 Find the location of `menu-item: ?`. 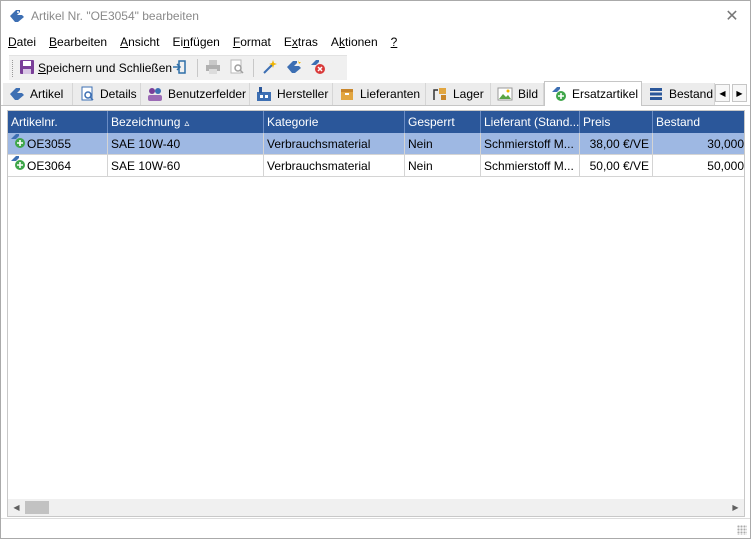

menu-item: ? is located at coordinates (394, 42).